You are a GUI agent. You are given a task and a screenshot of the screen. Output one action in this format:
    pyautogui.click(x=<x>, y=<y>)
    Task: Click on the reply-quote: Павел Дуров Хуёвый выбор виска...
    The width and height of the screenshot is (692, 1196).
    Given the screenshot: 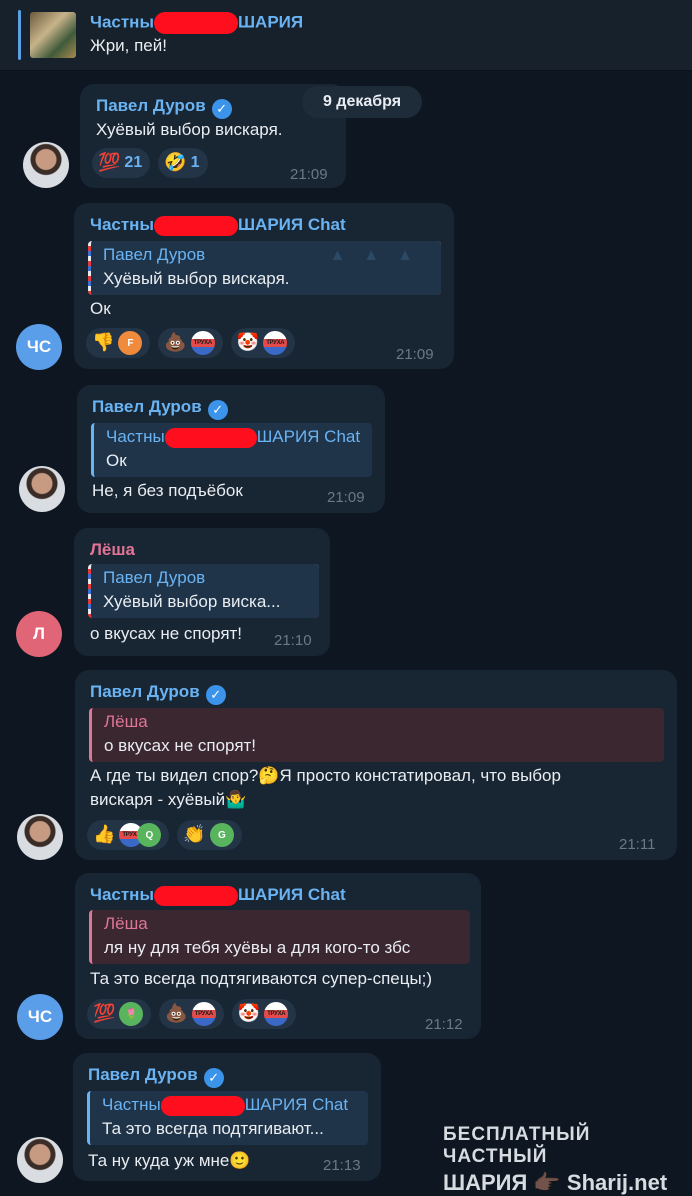 What is the action you would take?
    pyautogui.click(x=203, y=591)
    